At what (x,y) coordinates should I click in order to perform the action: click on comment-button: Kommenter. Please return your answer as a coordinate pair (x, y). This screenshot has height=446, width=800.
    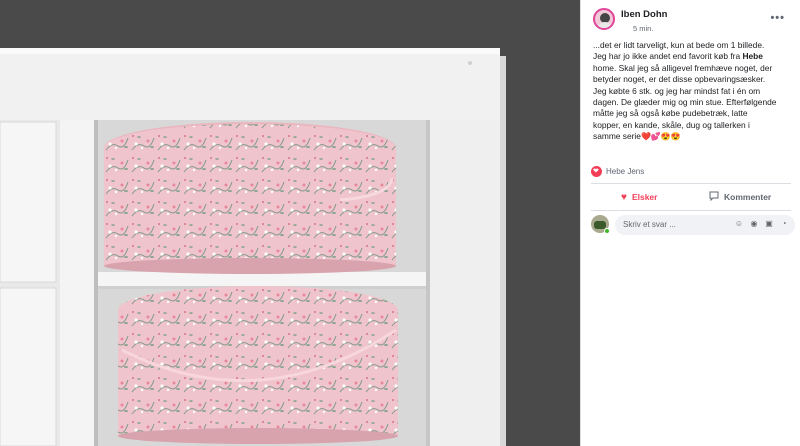
    Looking at the image, I should click on (740, 197).